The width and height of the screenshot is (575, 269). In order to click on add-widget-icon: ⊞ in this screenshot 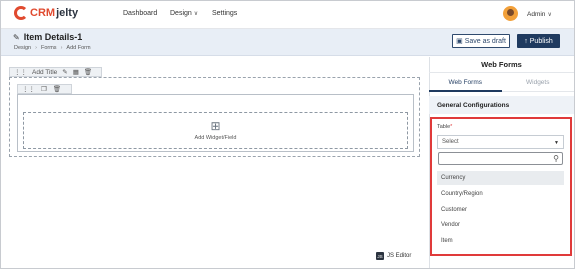, I will do `click(215, 126)`.